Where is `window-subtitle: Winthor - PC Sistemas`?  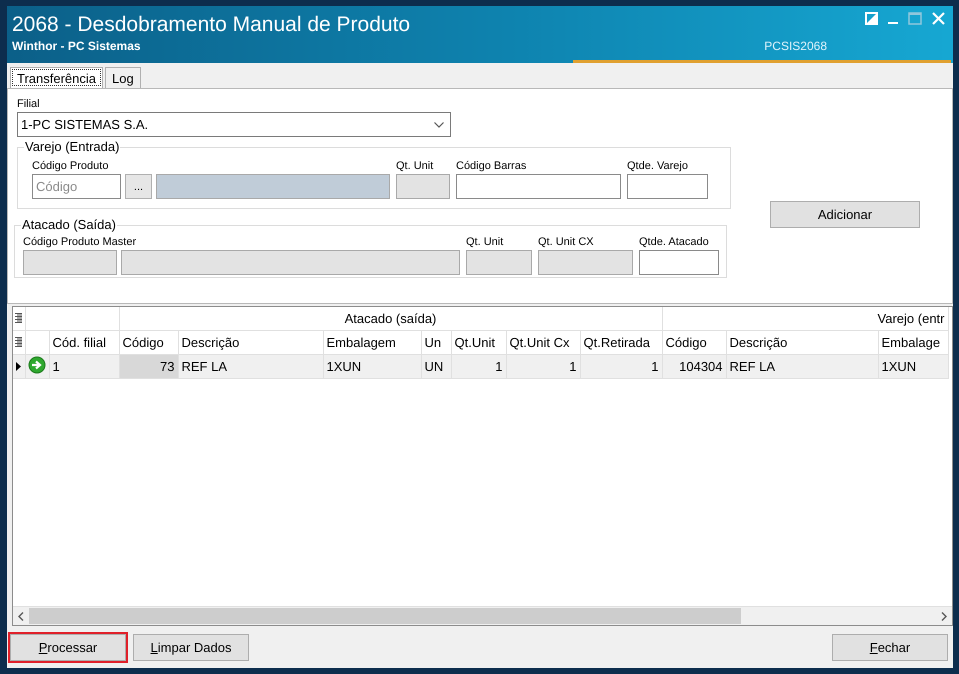
window-subtitle: Winthor - PC Sistemas is located at coordinates (77, 46).